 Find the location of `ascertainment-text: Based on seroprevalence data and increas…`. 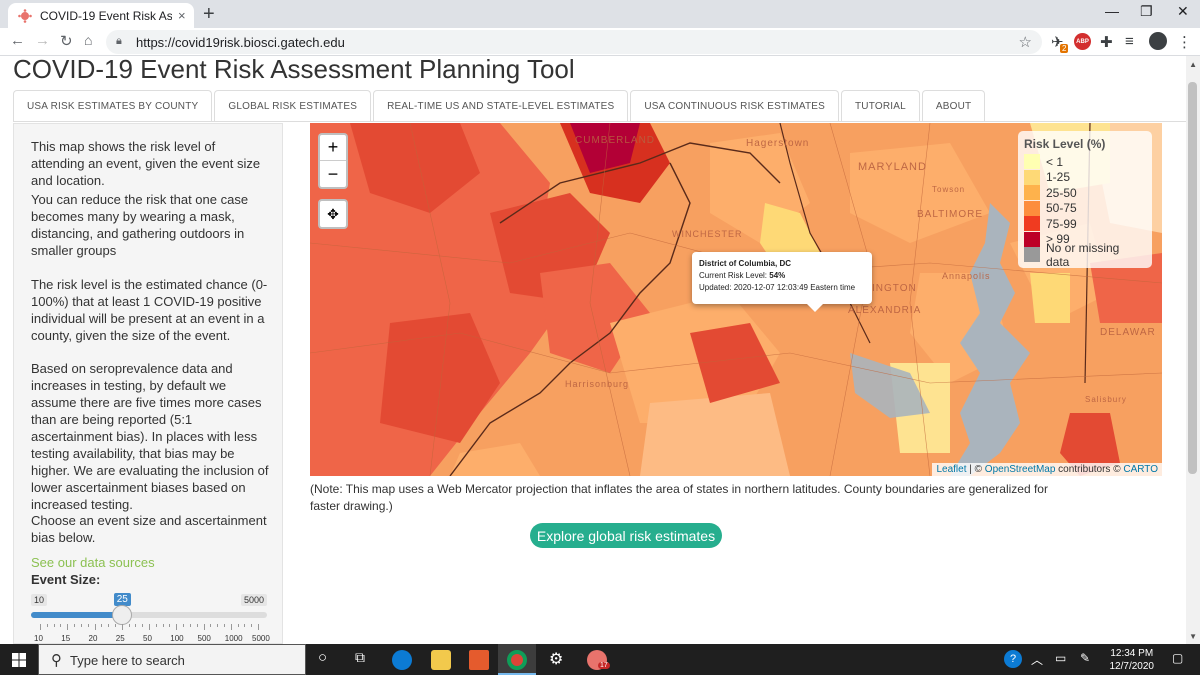

ascertainment-text: Based on seroprevalence data and increas… is located at coordinates (150, 436).